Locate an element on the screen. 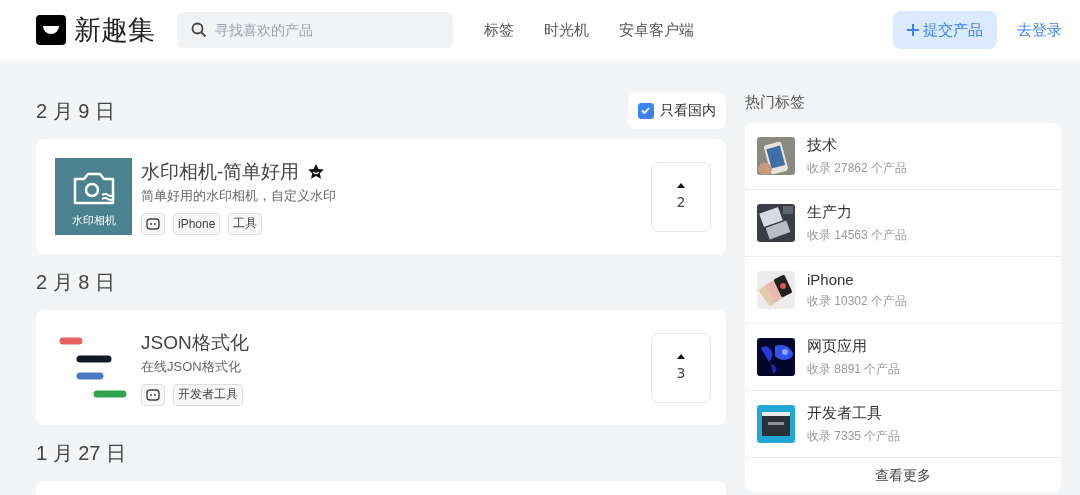 The height and width of the screenshot is (495, 1080). product-description: 简单好用的水印相机，自定义水印 is located at coordinates (239, 195).